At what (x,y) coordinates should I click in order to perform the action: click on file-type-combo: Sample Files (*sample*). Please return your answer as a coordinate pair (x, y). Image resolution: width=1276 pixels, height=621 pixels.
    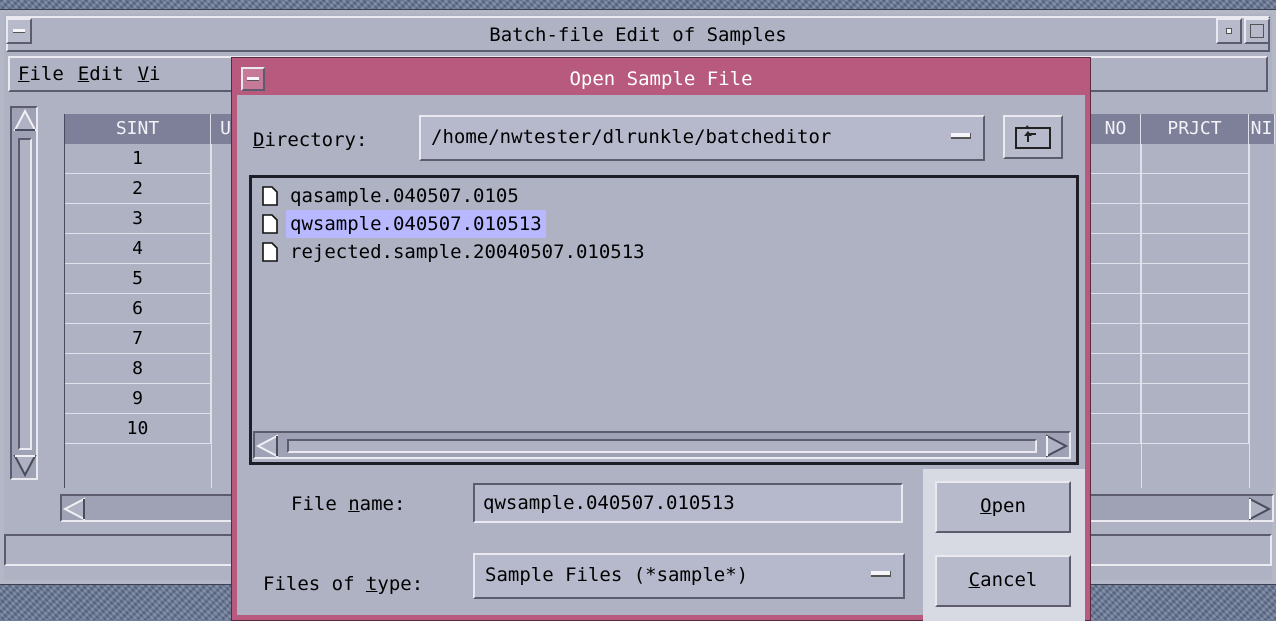
    Looking at the image, I should click on (689, 576).